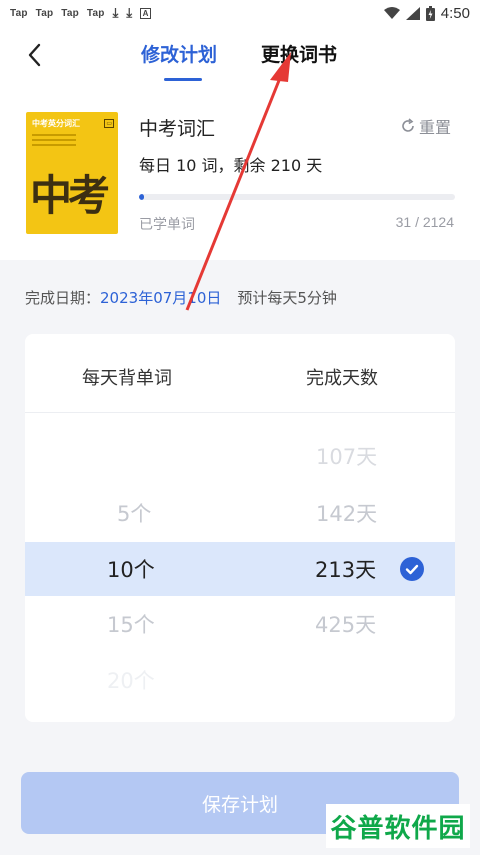  I want to click on back-button, so click(35, 55).